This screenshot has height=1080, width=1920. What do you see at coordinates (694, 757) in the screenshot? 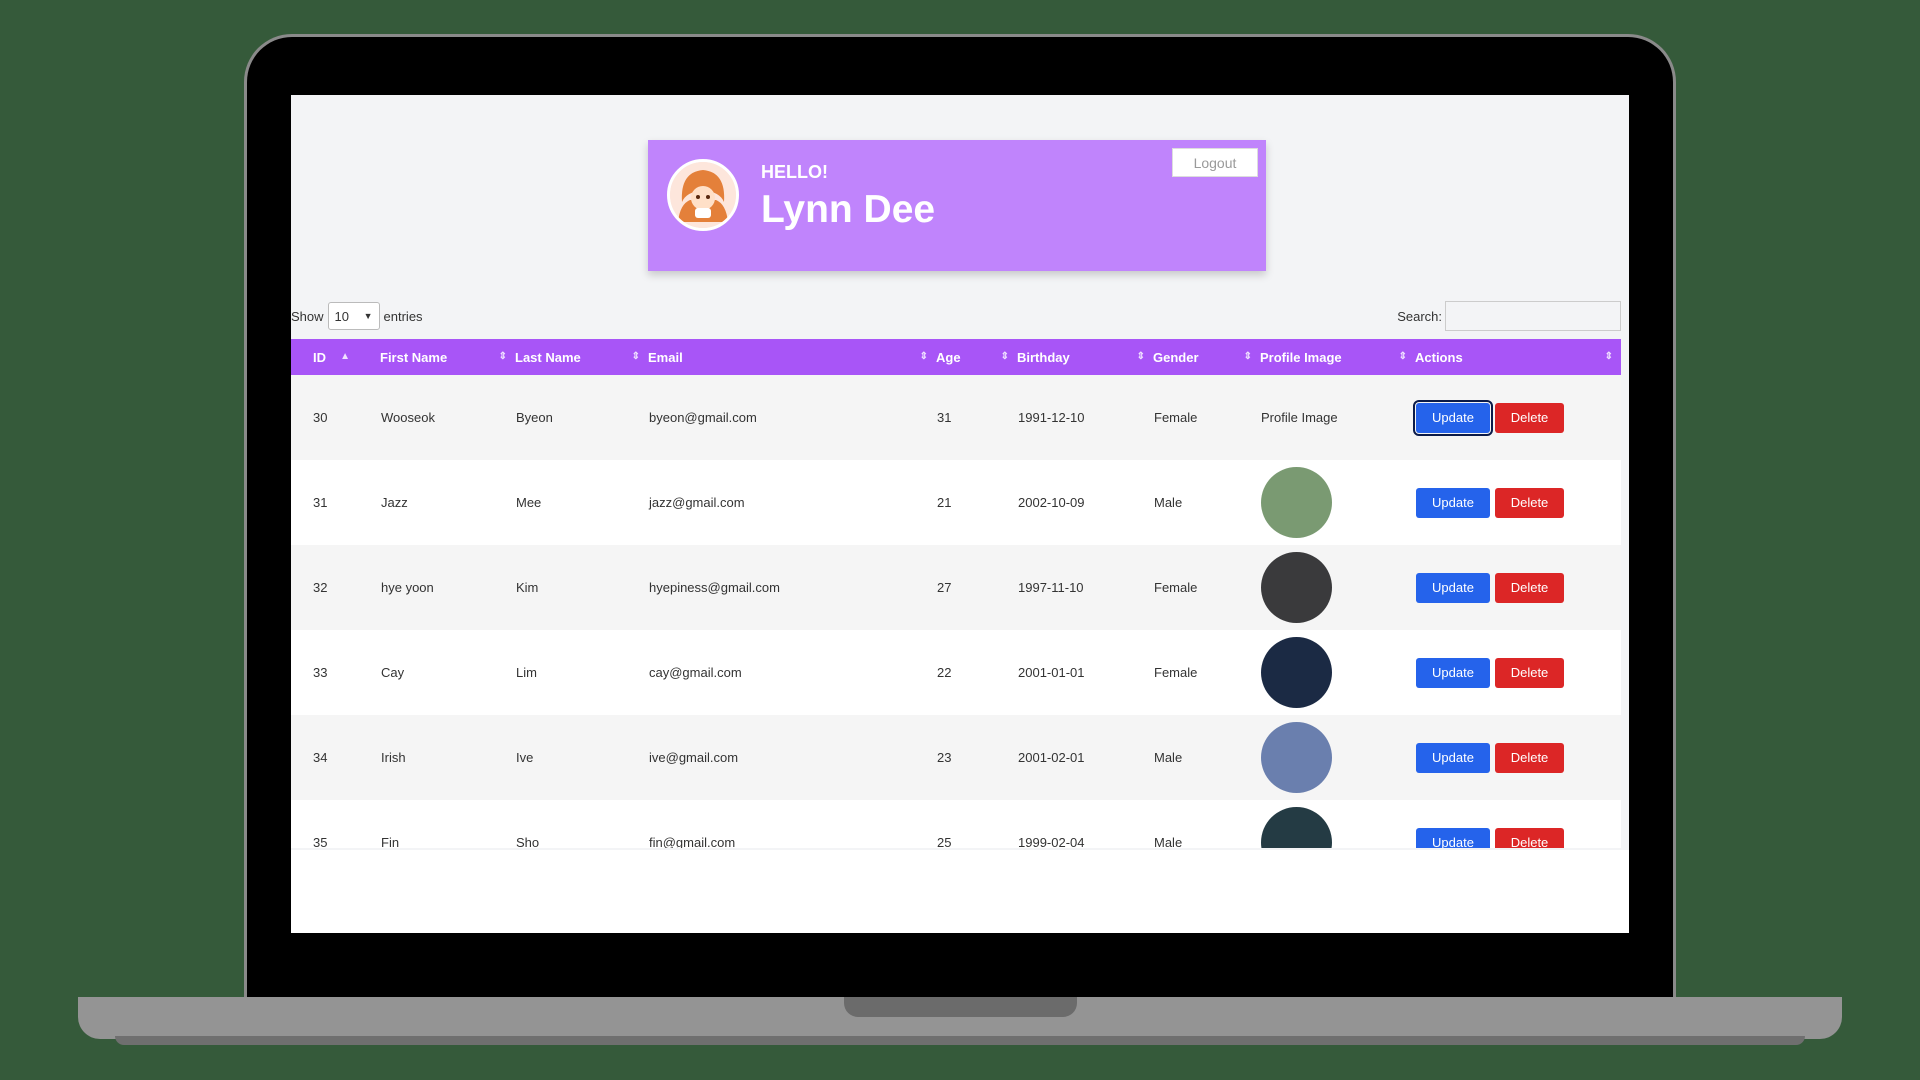
I see `cell-email: ive@gmail.com` at bounding box center [694, 757].